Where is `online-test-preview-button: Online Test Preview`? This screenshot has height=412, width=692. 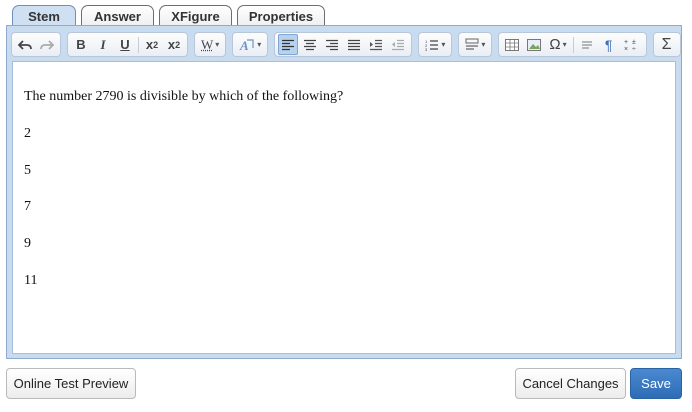 online-test-preview-button: Online Test Preview is located at coordinates (71, 383).